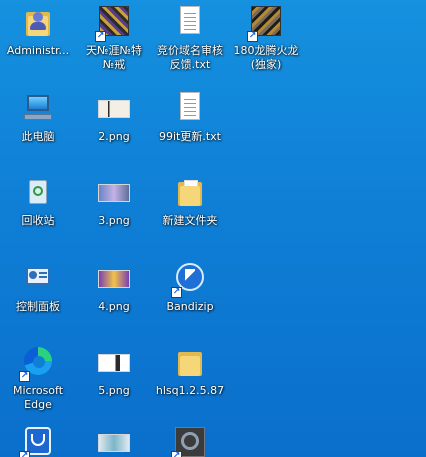 The image size is (426, 457). Describe the element at coordinates (190, 57) in the screenshot. I see `desktop-item-label: 竞价域名审核 反馈.txt` at that location.